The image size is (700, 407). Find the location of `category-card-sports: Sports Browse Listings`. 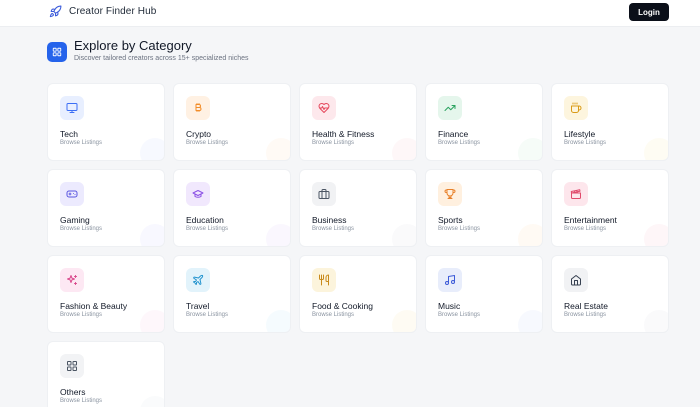

category-card-sports: Sports Browse Listings is located at coordinates (484, 208).